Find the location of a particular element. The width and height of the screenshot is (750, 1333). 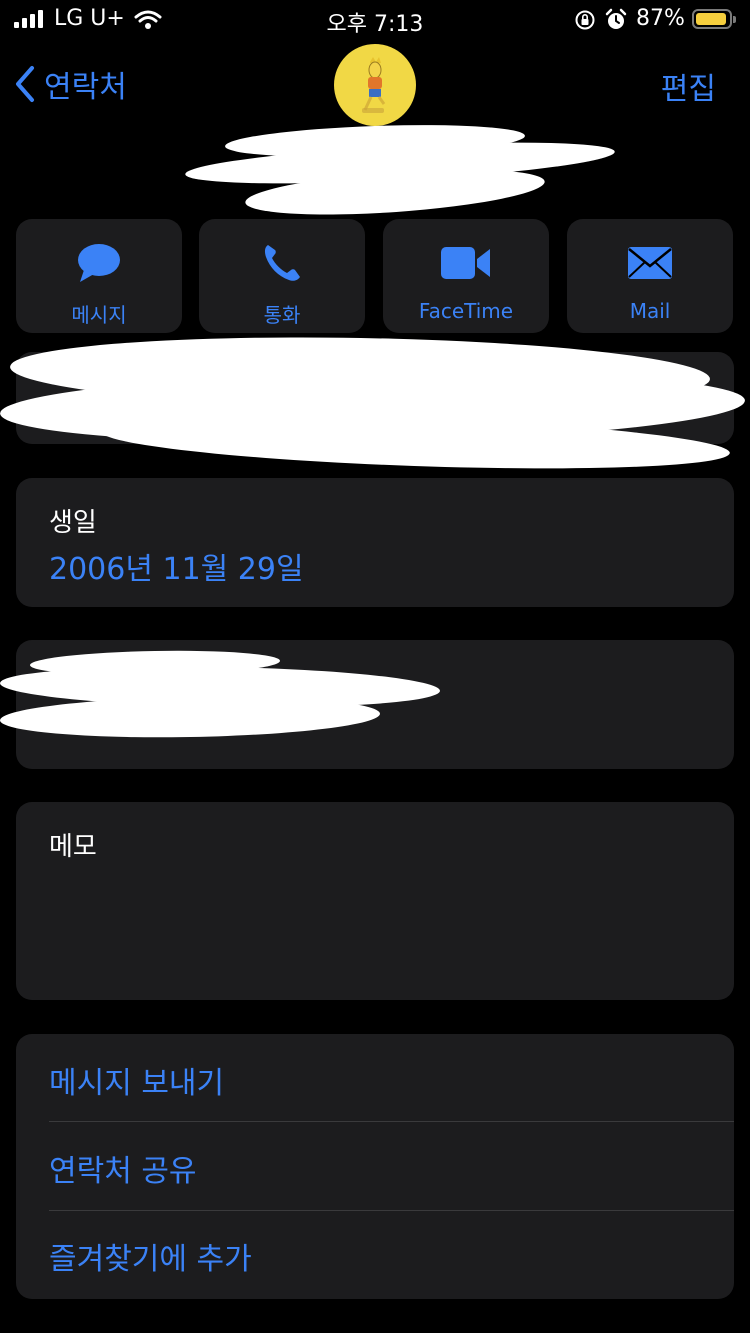

chevron-left-icon is located at coordinates (25, 84).